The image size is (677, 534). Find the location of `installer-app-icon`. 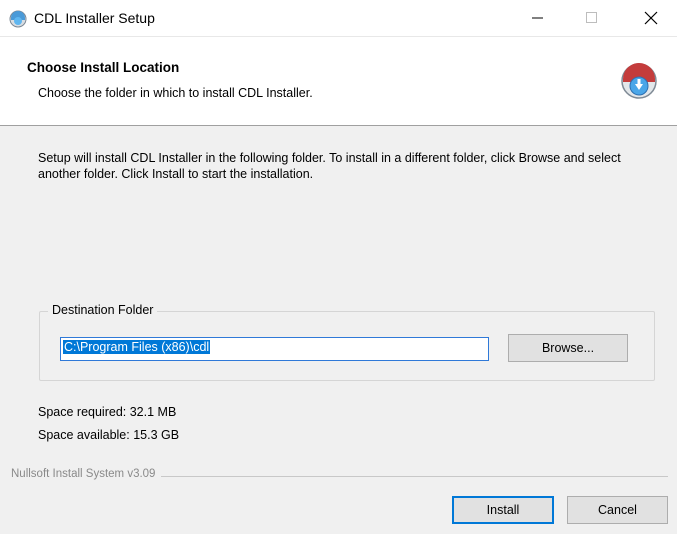

installer-app-icon is located at coordinates (18, 19).